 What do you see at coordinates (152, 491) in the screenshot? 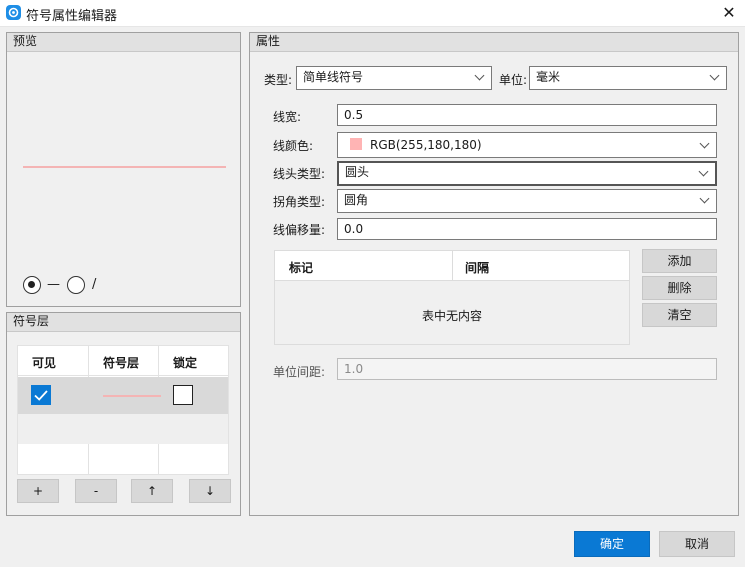
I see `move-up-button: ↑` at bounding box center [152, 491].